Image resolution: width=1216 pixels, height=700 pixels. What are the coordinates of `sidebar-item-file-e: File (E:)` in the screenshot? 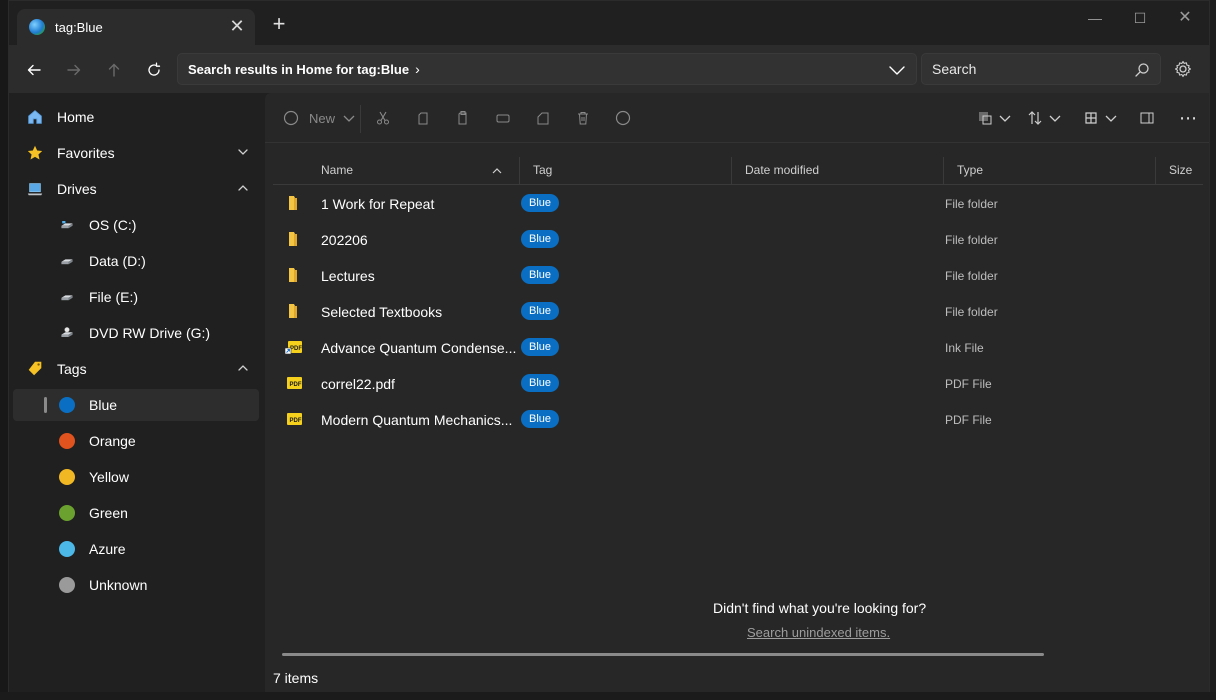 It's located at (136, 297).